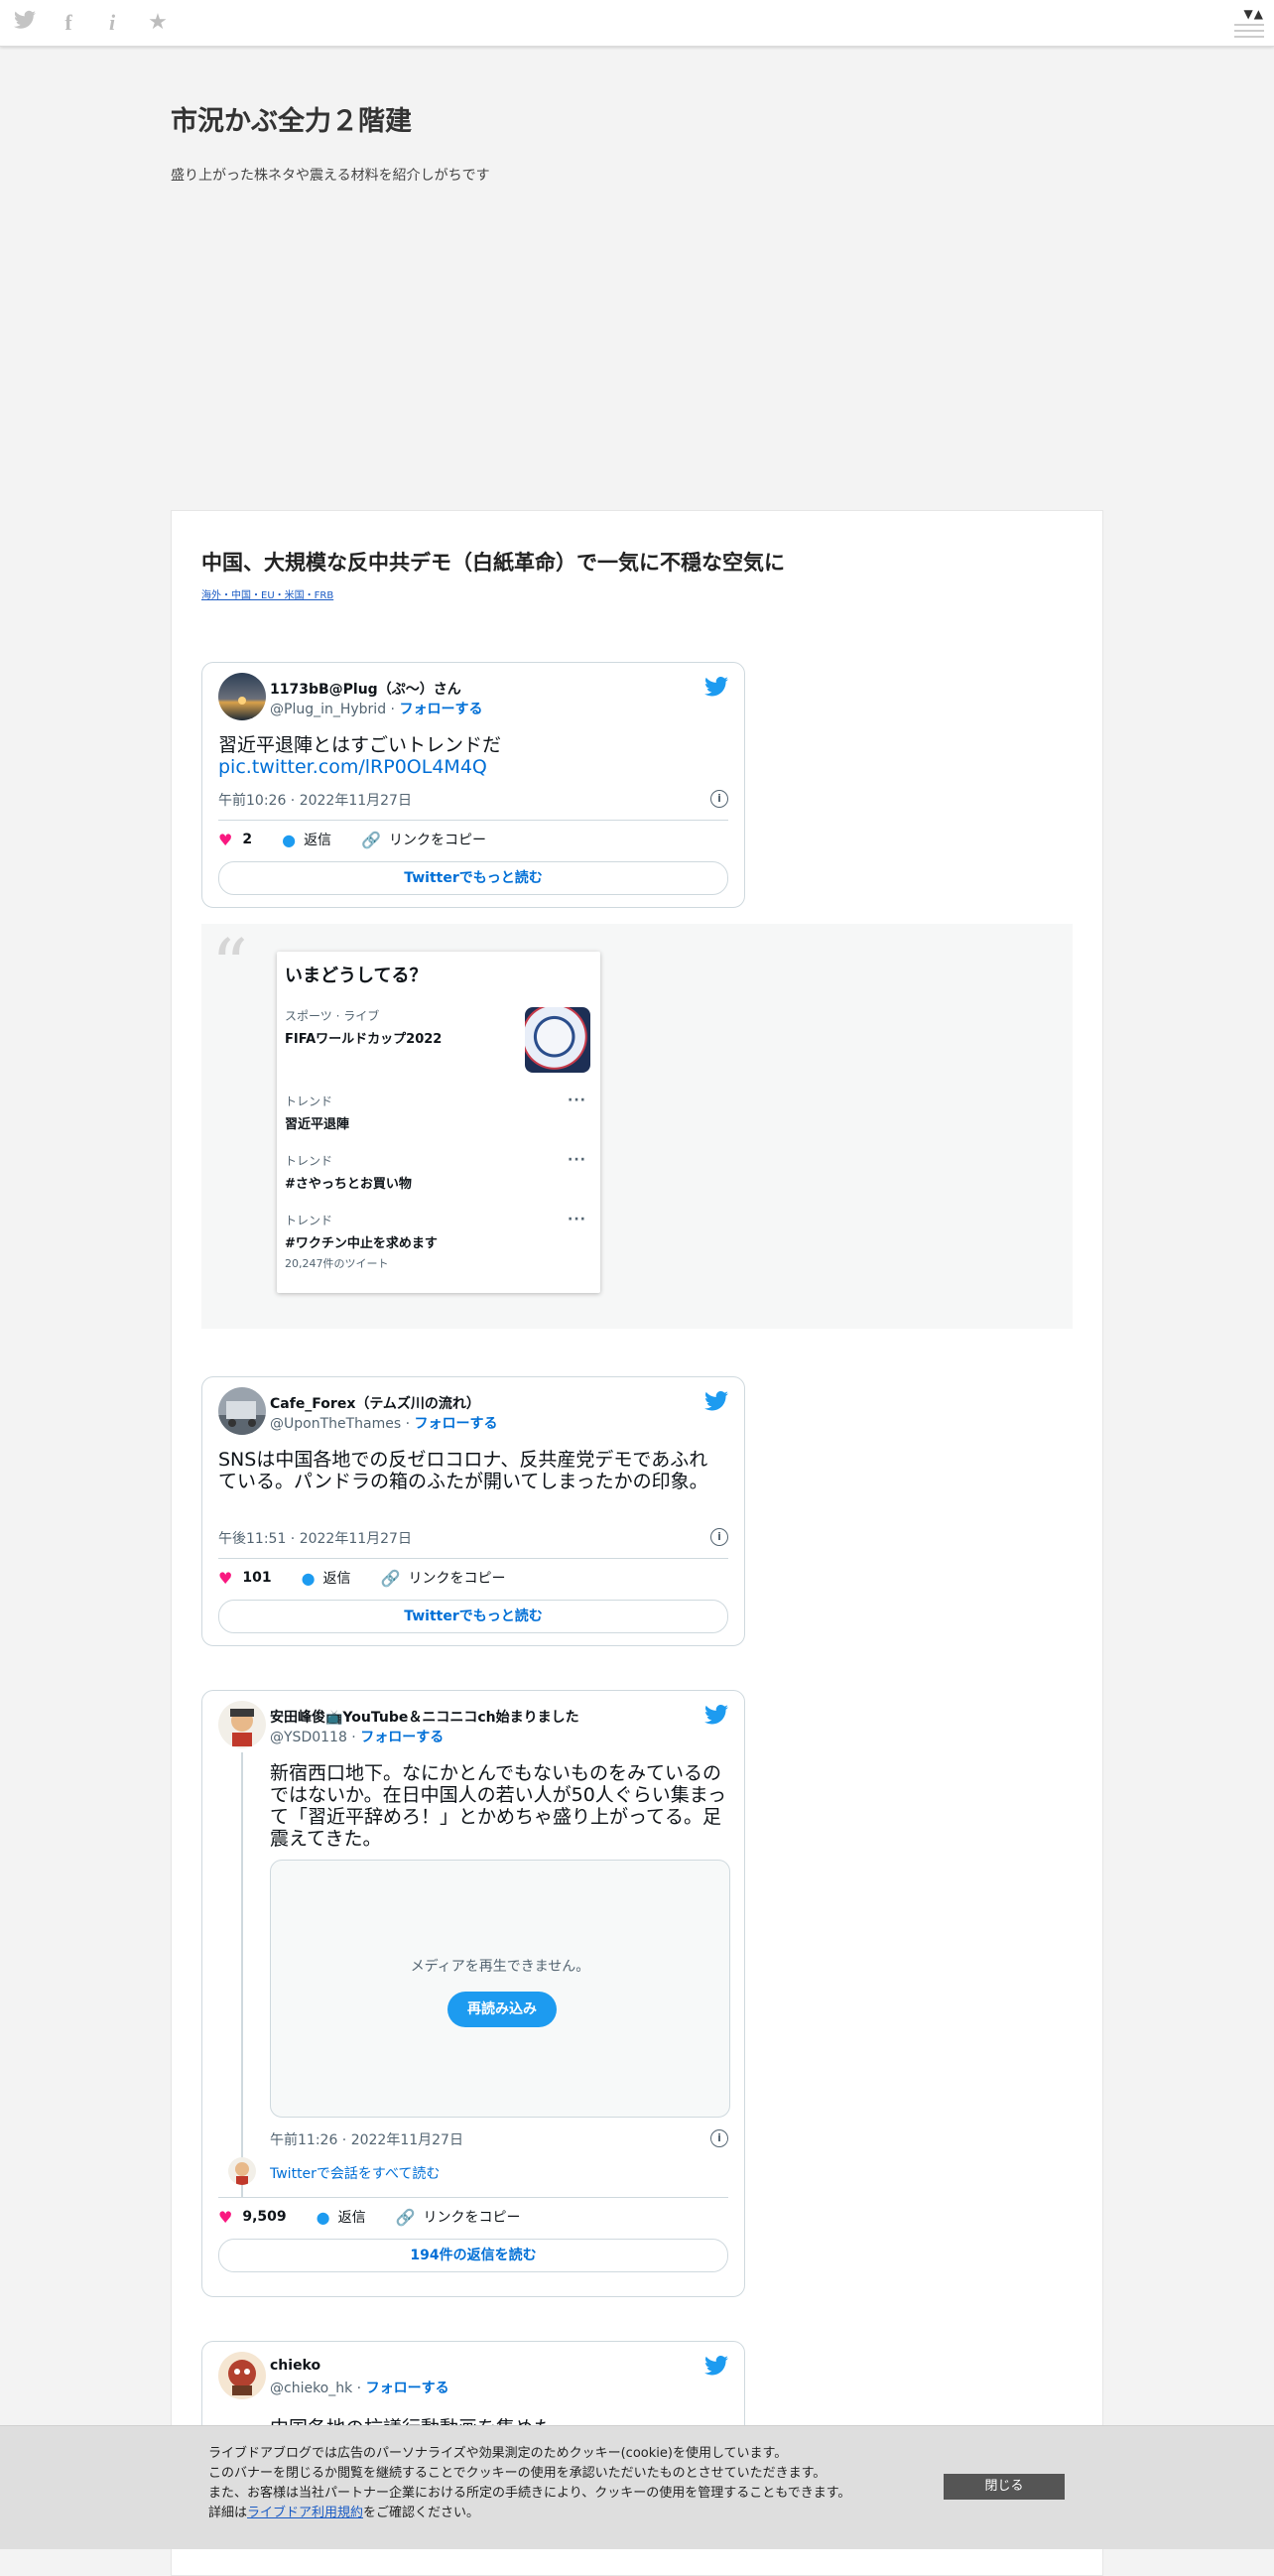 The width and height of the screenshot is (1274, 2576). I want to click on hamburger-icon, so click(1249, 31).